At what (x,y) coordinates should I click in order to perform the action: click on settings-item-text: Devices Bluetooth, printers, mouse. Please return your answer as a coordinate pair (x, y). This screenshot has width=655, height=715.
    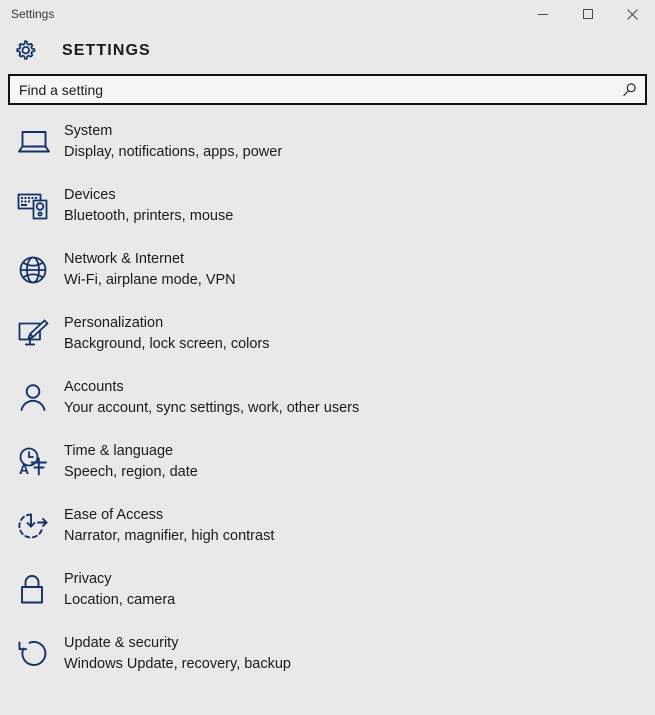
    Looking at the image, I should click on (148, 204).